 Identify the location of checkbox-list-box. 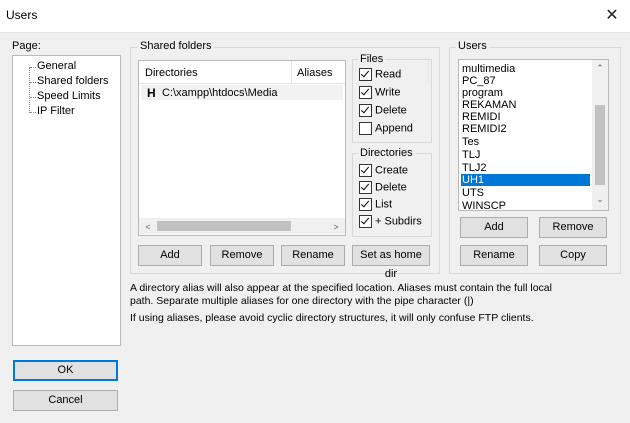
(365, 204).